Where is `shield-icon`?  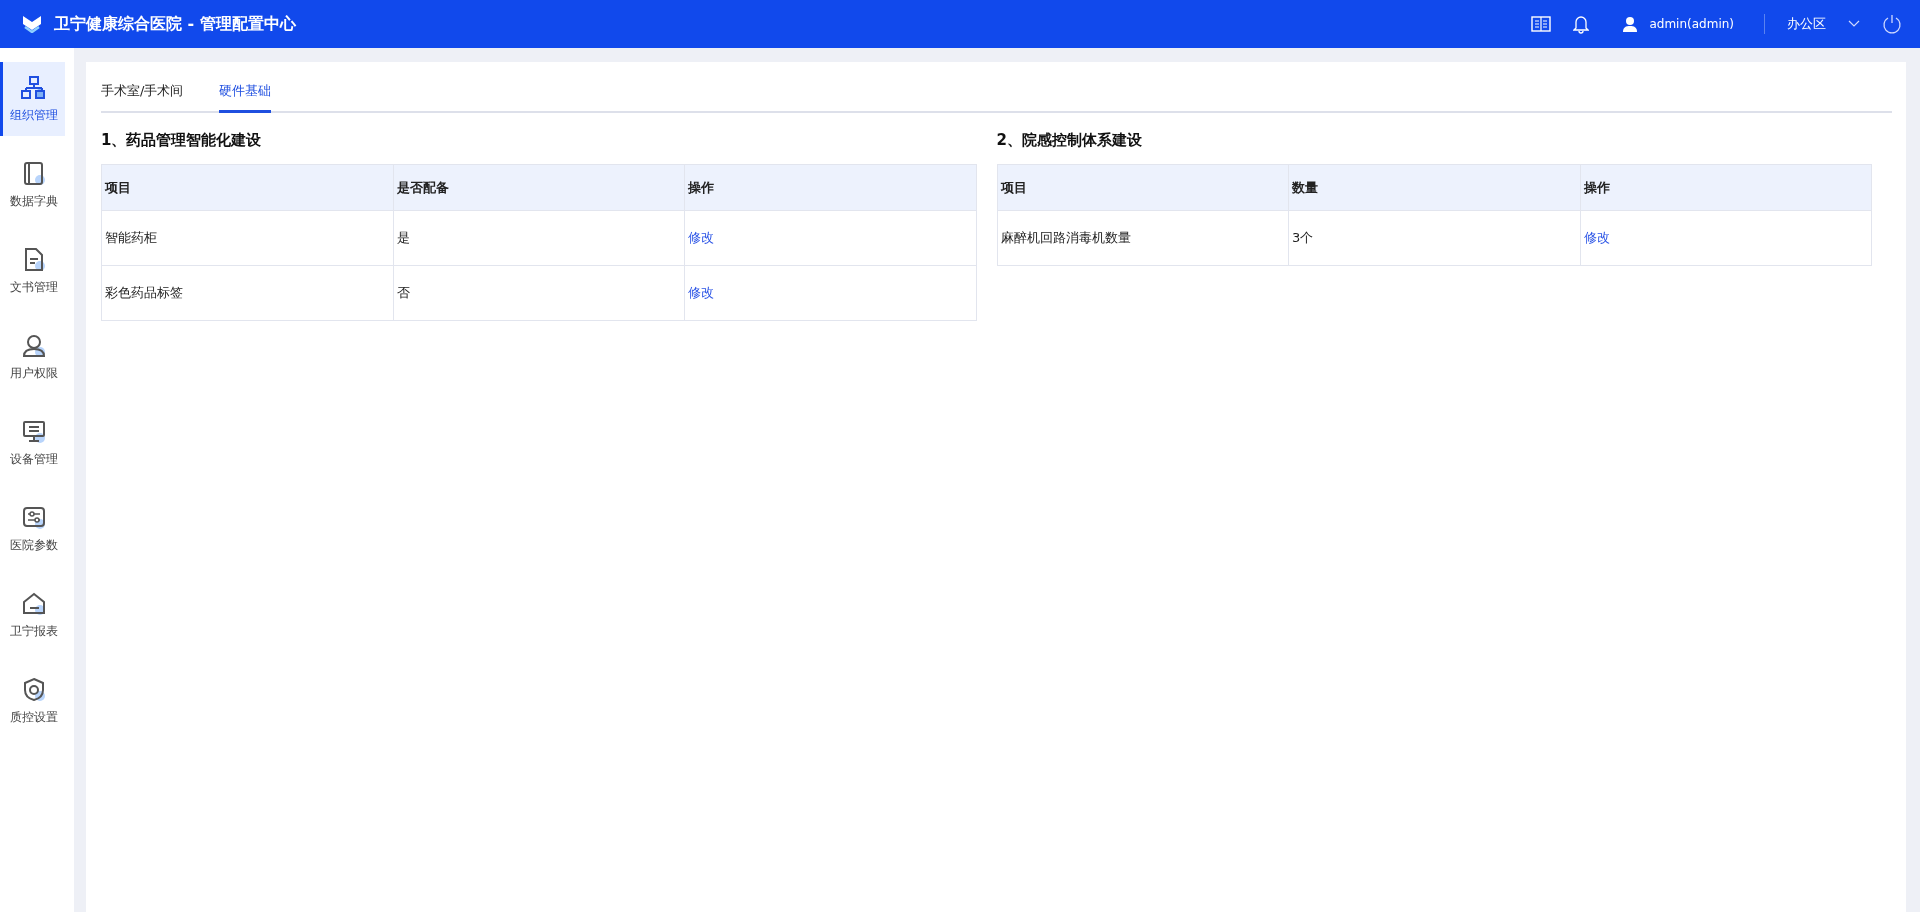 shield-icon is located at coordinates (34, 689).